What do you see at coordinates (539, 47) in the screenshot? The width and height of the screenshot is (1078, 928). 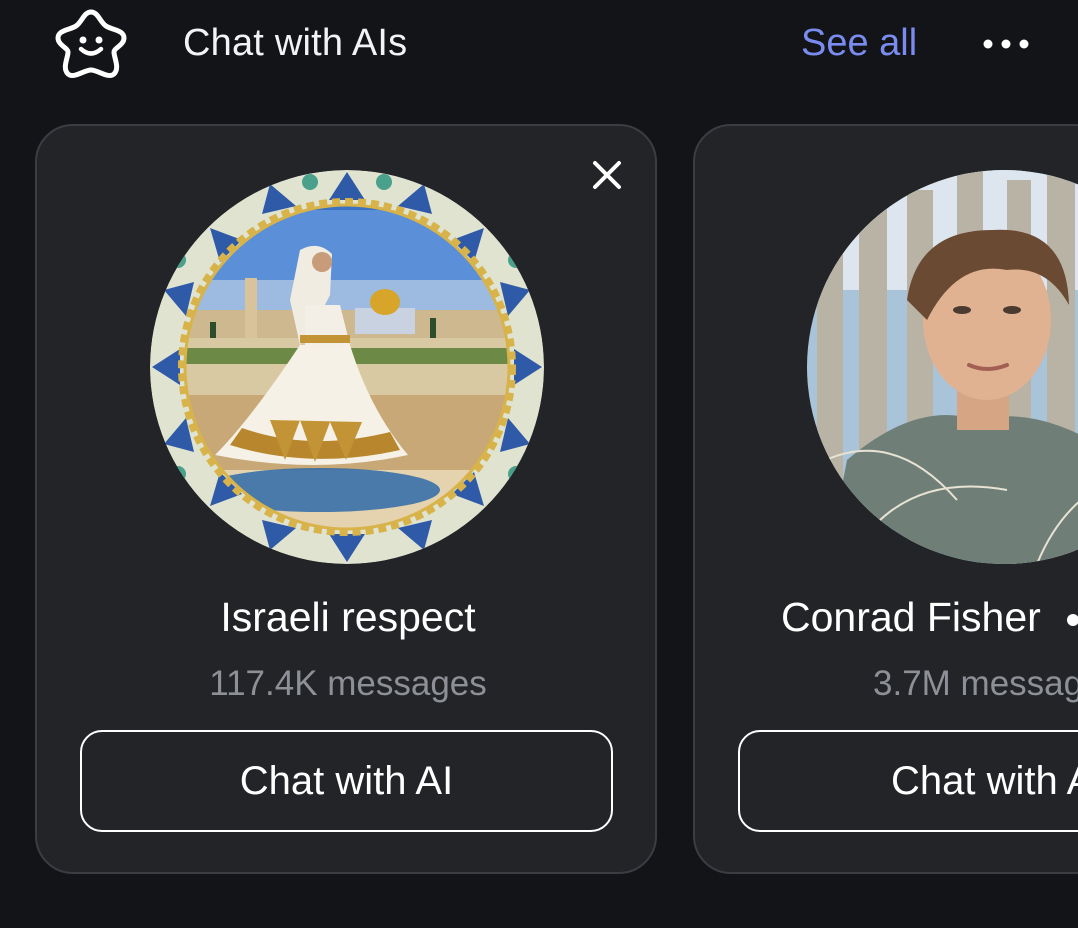 I see `section-header: Chat with AIs See all` at bounding box center [539, 47].